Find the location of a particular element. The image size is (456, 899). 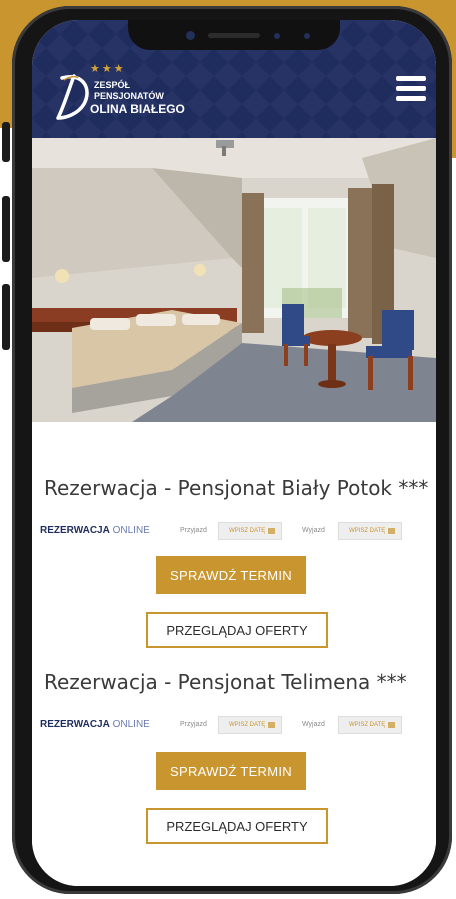

phone-notch is located at coordinates (234, 35).